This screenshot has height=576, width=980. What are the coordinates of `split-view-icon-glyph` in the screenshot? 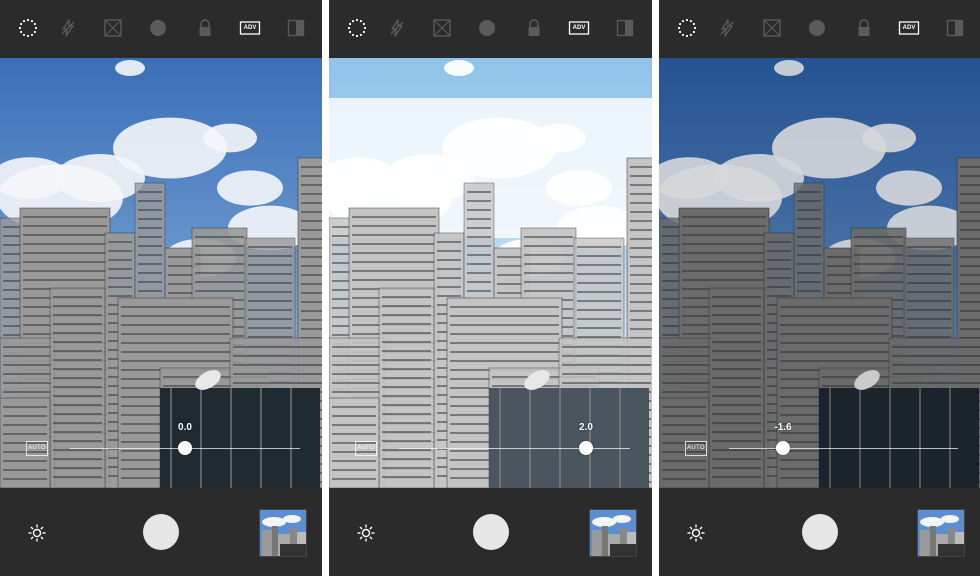 It's located at (955, 28).